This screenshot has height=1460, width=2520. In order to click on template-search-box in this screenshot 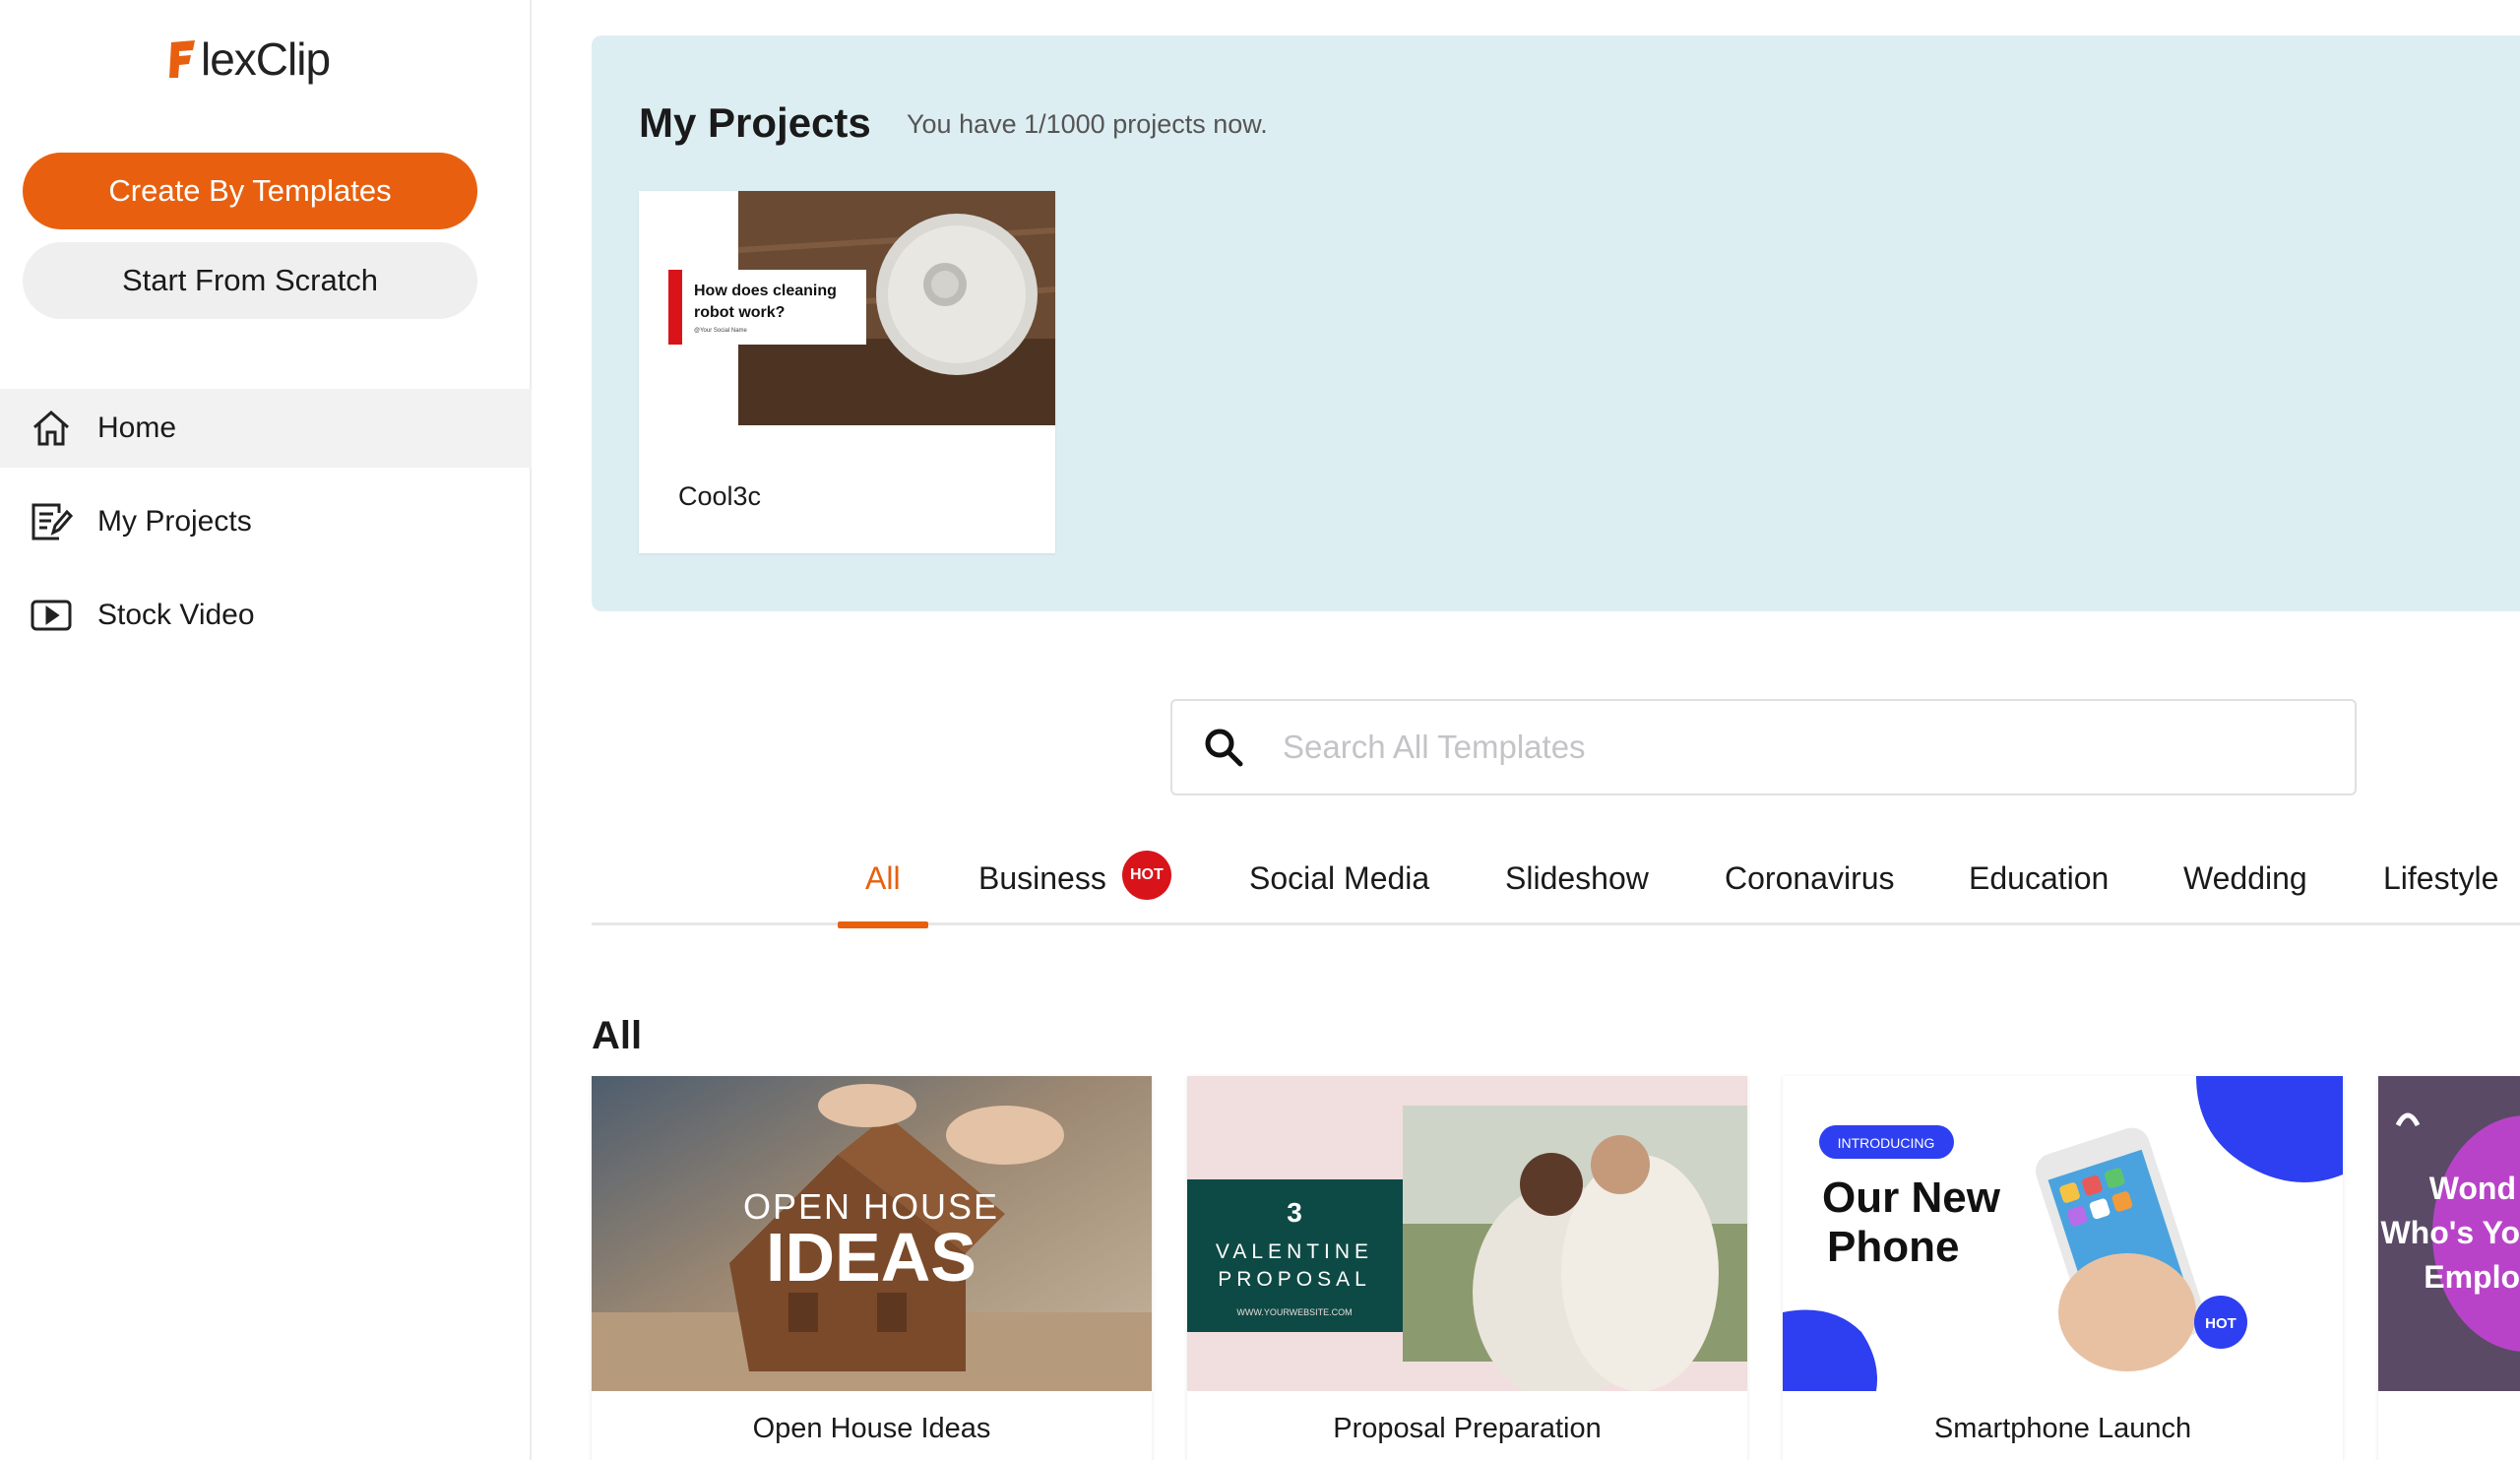, I will do `click(1763, 747)`.